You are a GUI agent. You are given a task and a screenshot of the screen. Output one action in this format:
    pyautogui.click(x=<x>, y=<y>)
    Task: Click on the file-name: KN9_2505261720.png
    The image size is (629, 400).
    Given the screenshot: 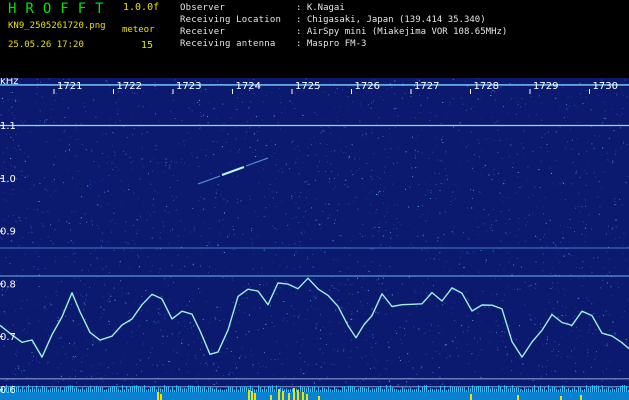 What is the action you would take?
    pyautogui.click(x=57, y=26)
    